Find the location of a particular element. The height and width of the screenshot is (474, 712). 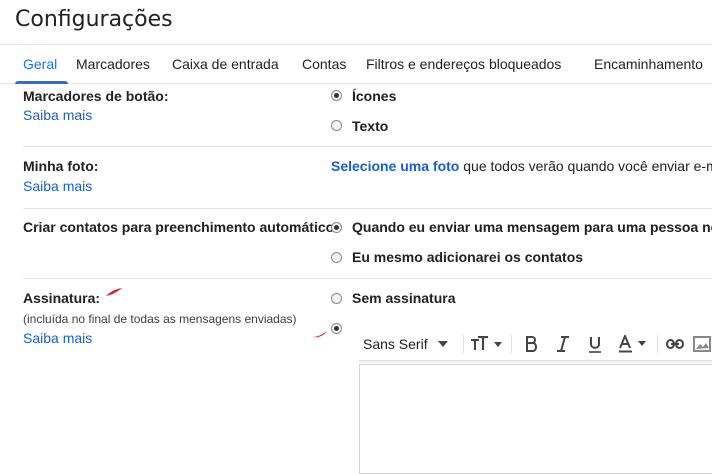

signature-editor is located at coordinates (535, 419).